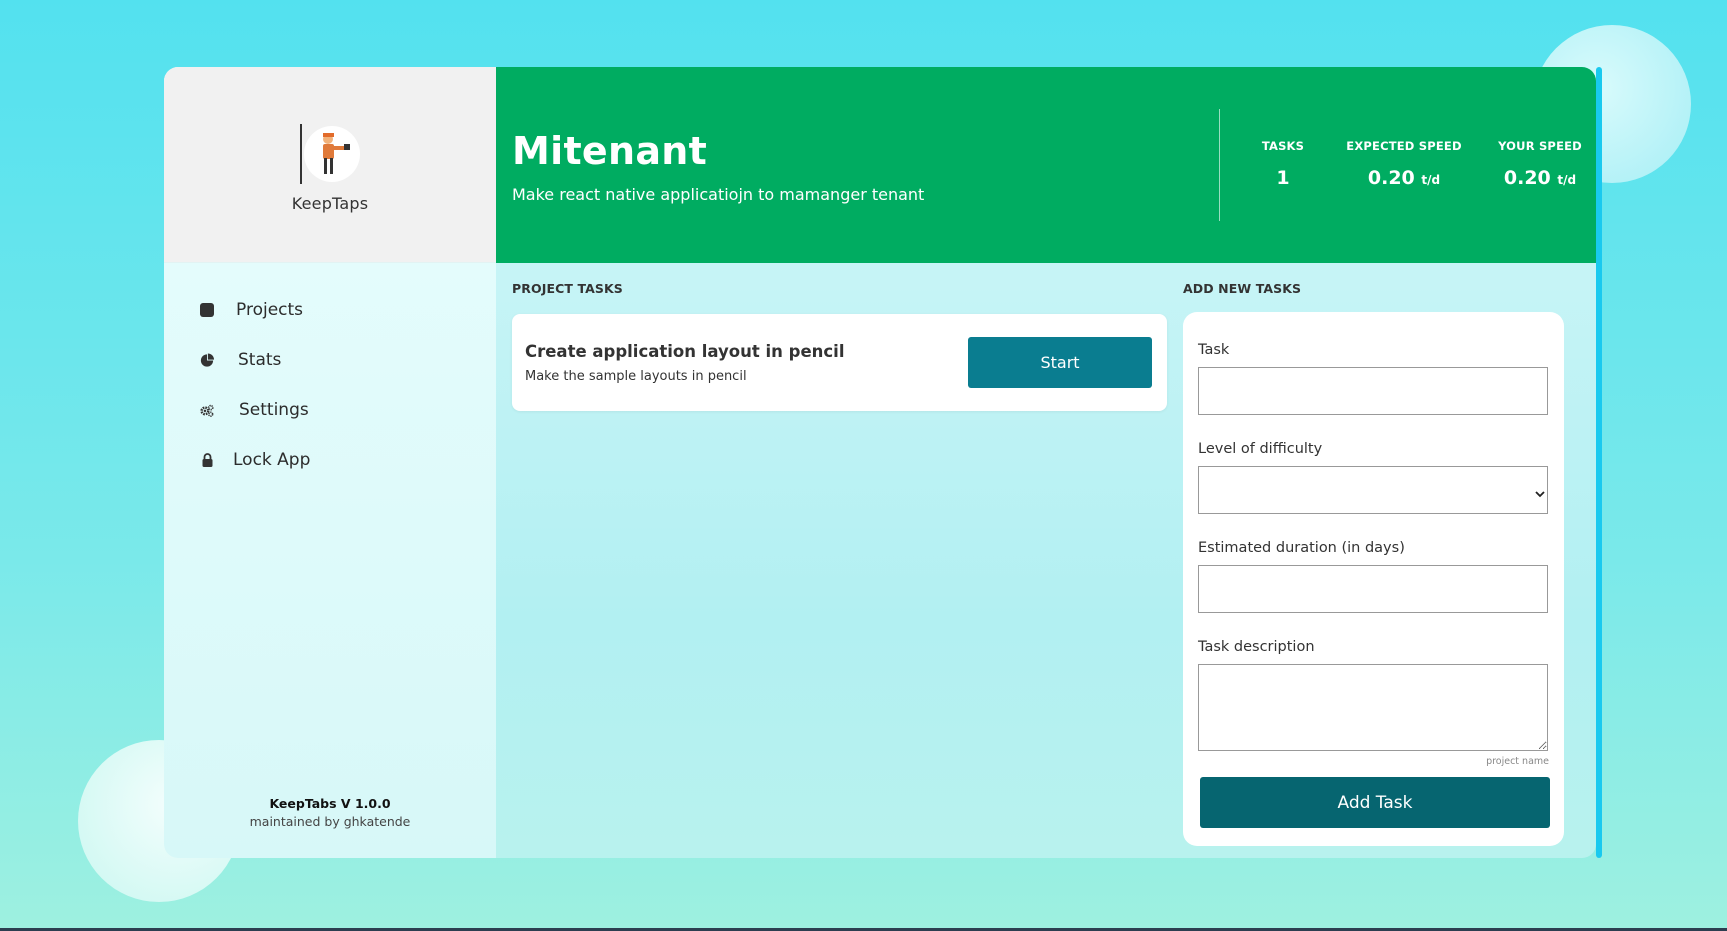 The height and width of the screenshot is (931, 1727). What do you see at coordinates (330, 803) in the screenshot?
I see `app-version: KeepTabs V 1.0.0` at bounding box center [330, 803].